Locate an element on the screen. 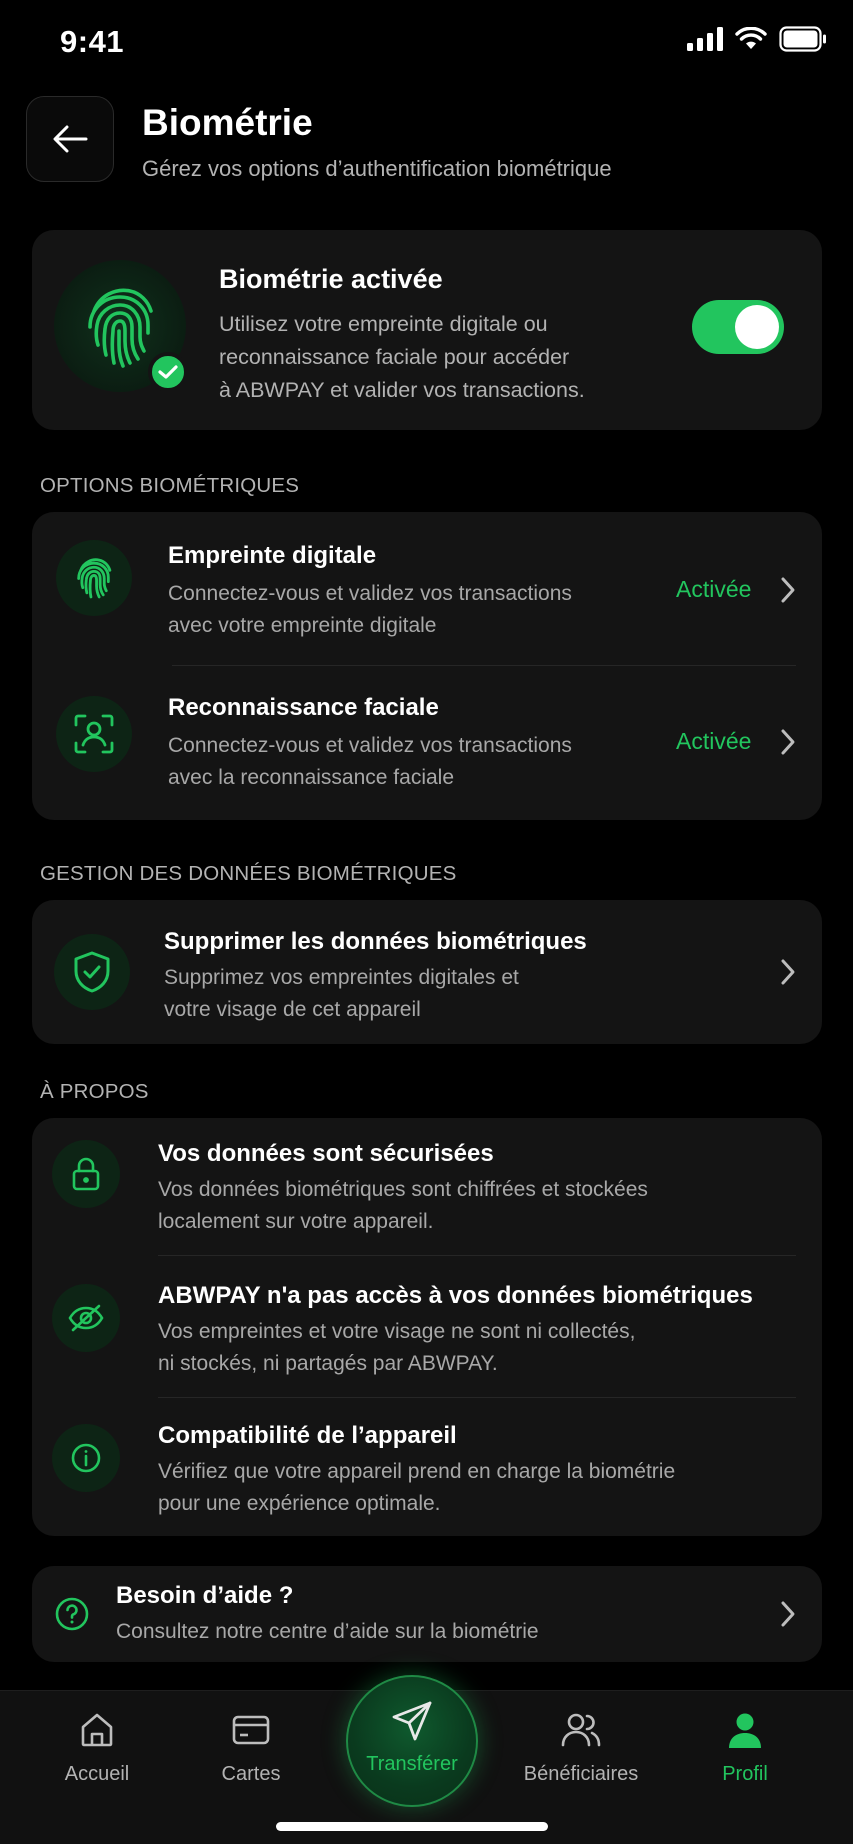 The width and height of the screenshot is (853, 1844). back-button is located at coordinates (70, 139).